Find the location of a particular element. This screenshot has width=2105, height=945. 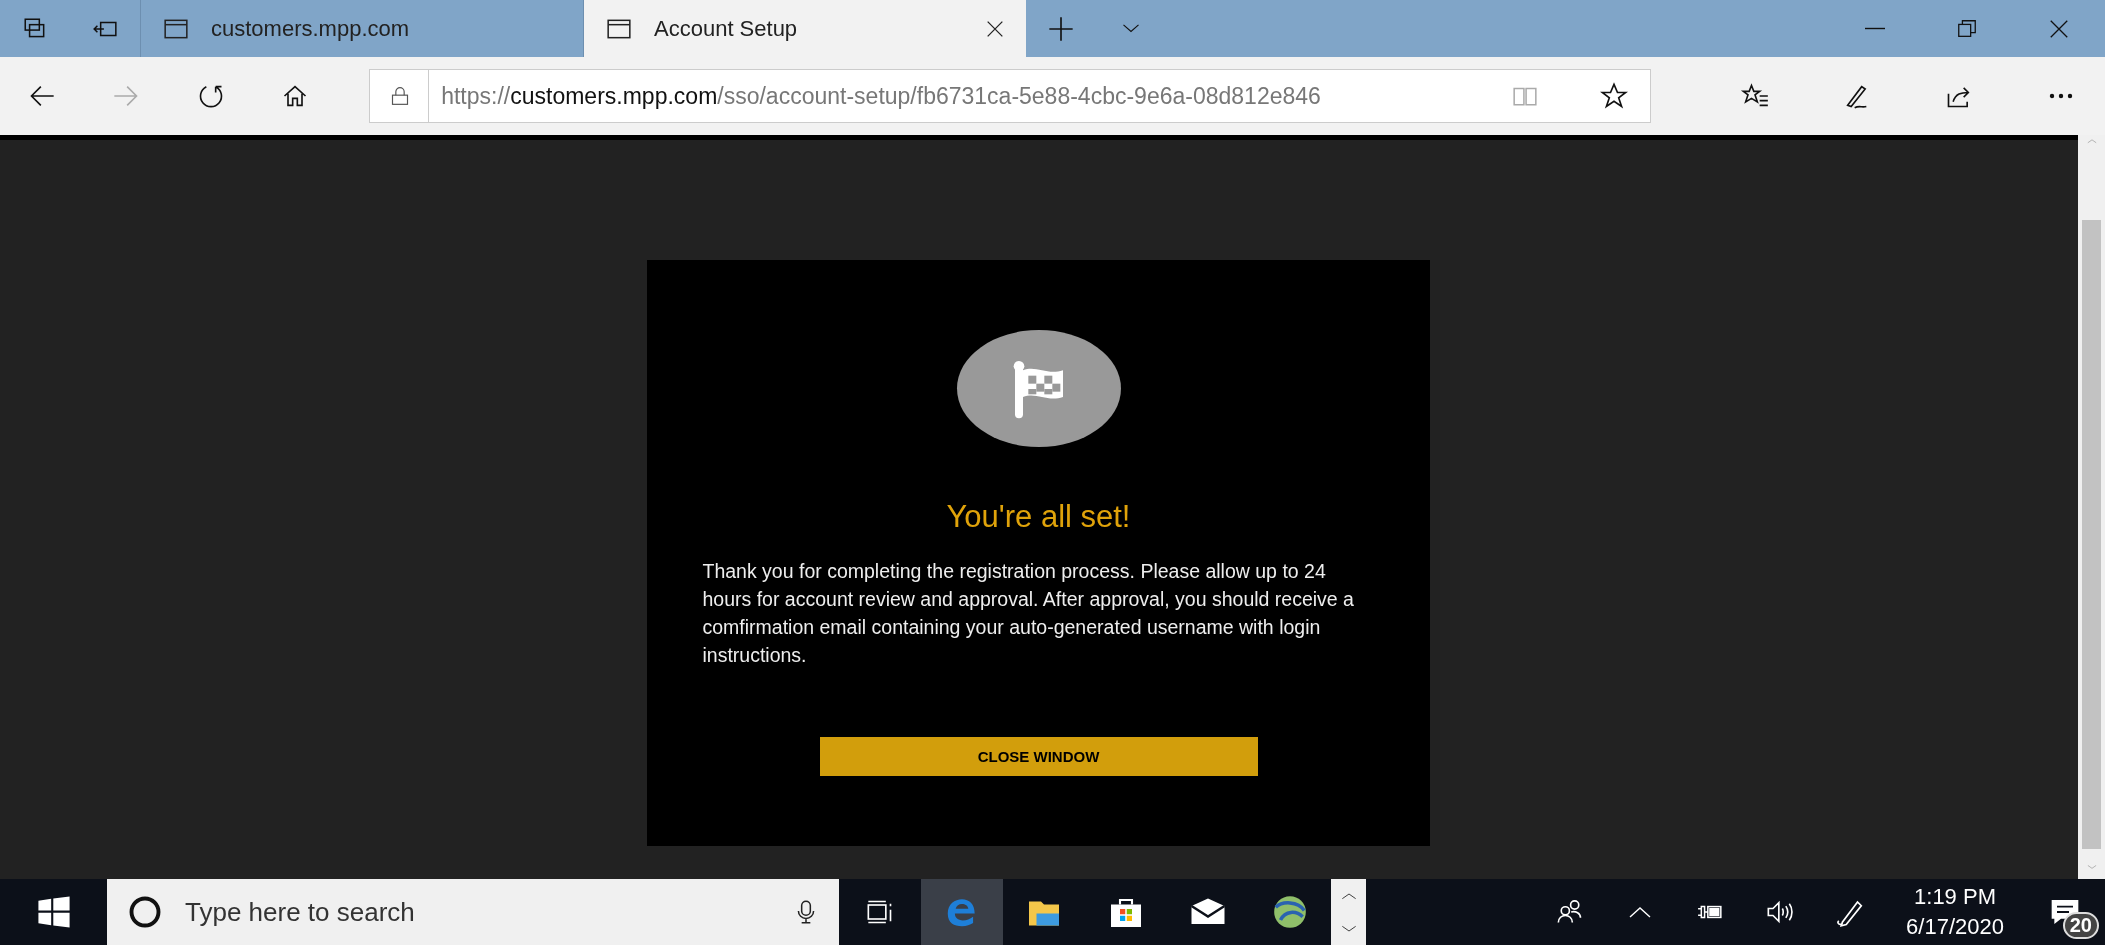

restore-icon is located at coordinates (1967, 28).